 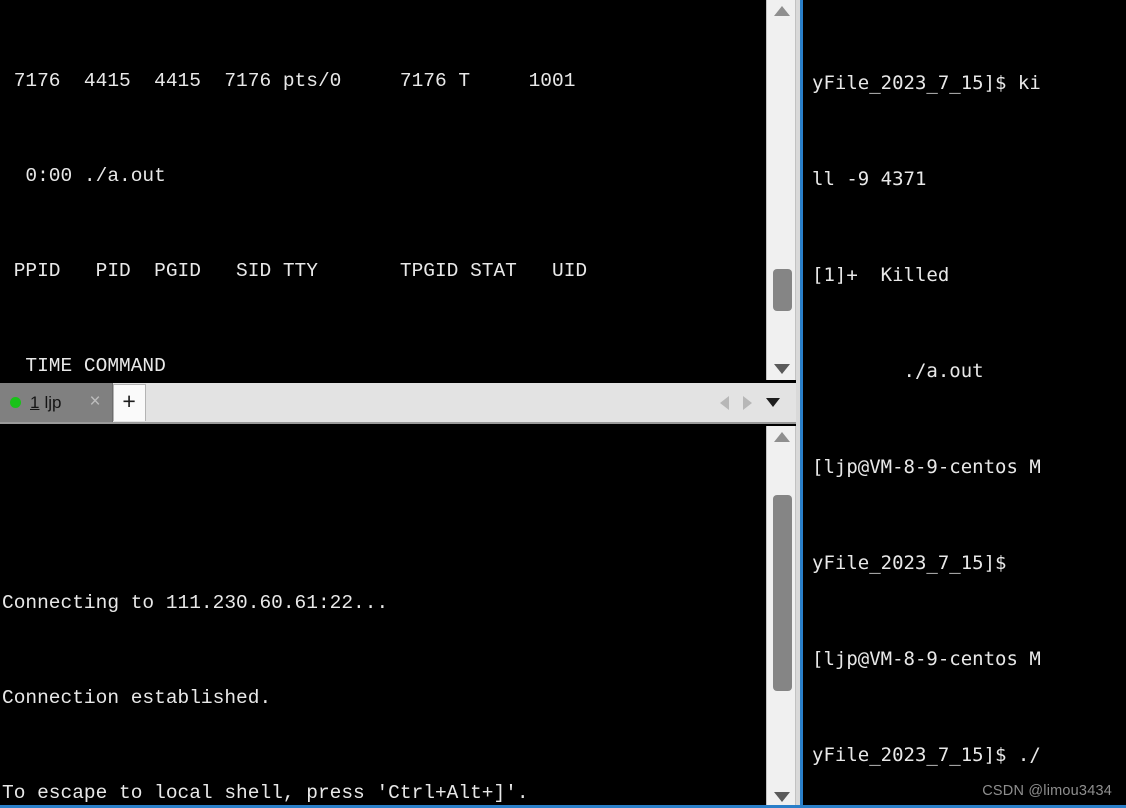 What do you see at coordinates (926, 83) in the screenshot?
I see `terminal-line: yFile_2023_7_15]$ ki` at bounding box center [926, 83].